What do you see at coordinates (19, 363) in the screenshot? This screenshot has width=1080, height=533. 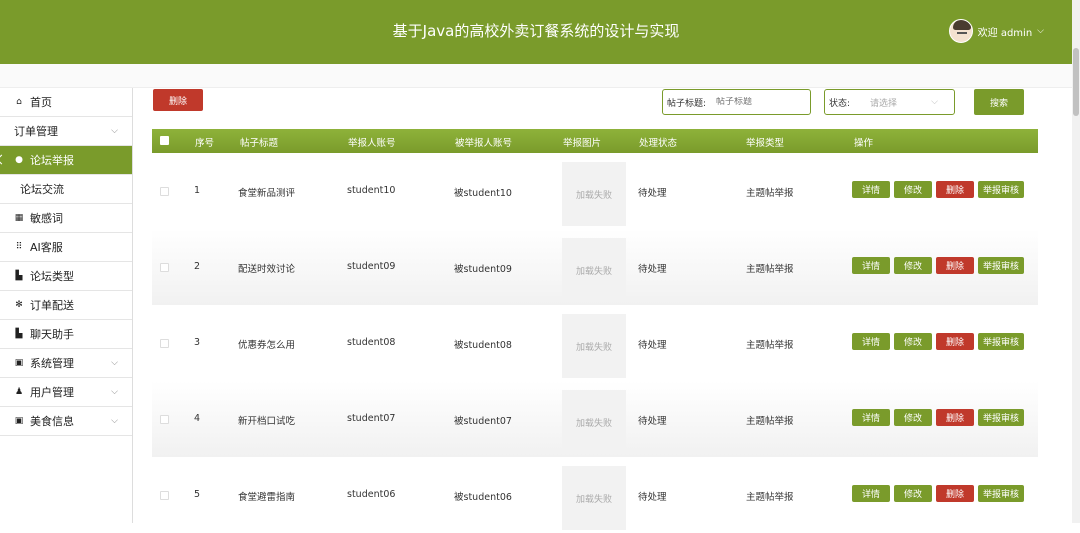 I see `system-icon: ▣` at bounding box center [19, 363].